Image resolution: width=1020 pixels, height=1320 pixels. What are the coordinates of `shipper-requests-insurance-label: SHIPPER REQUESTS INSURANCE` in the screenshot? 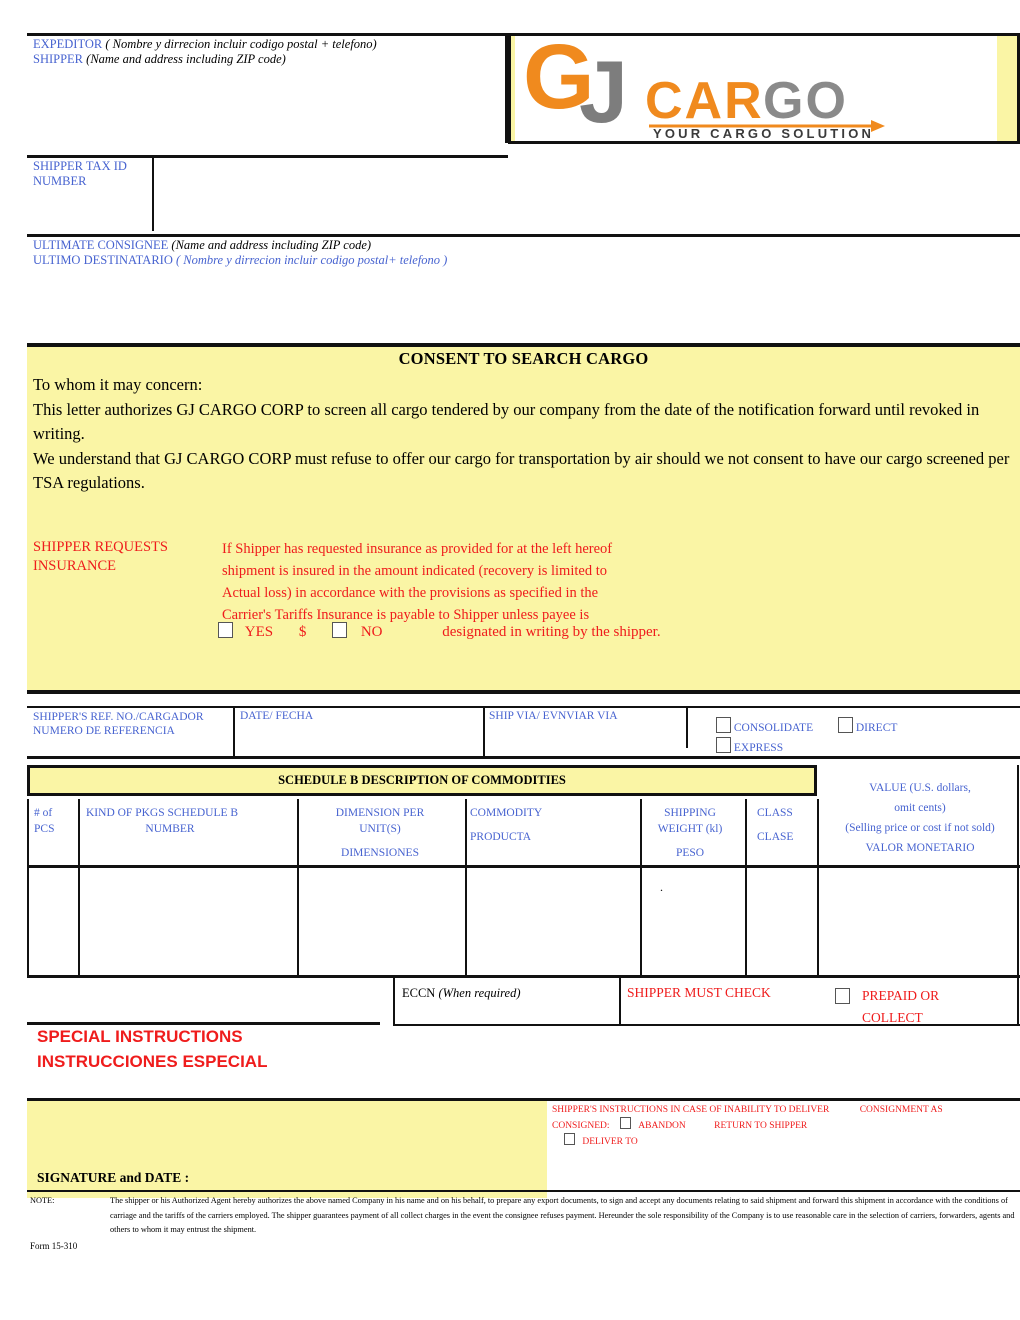 It's located at (128, 557).